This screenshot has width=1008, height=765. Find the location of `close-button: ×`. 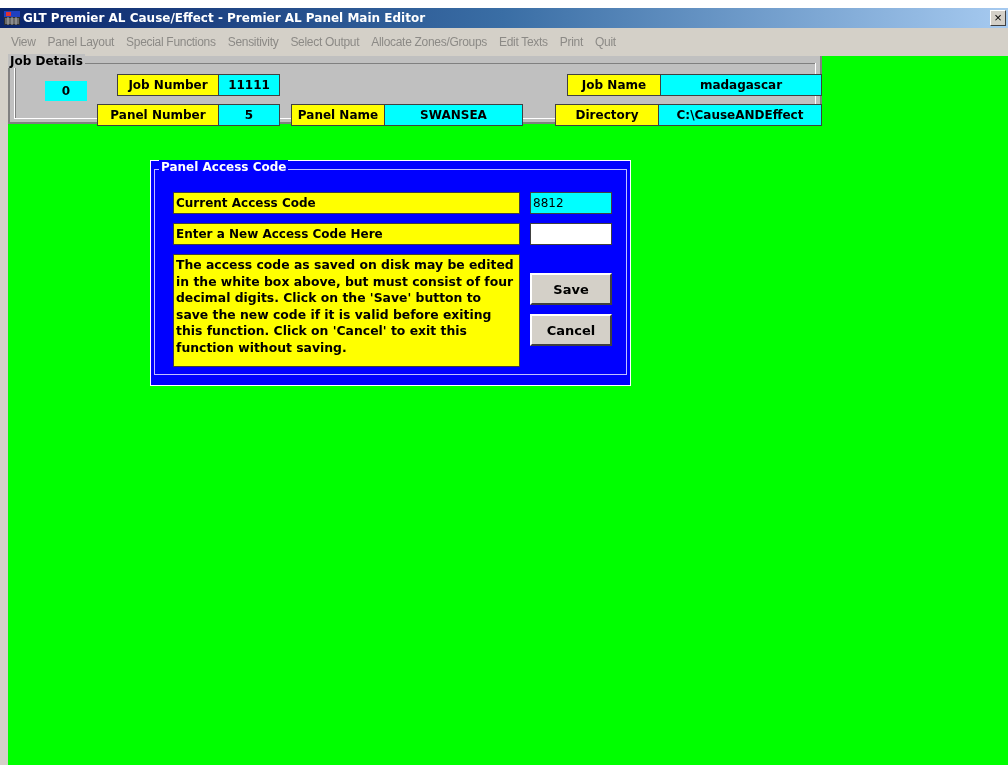

close-button: × is located at coordinates (998, 18).